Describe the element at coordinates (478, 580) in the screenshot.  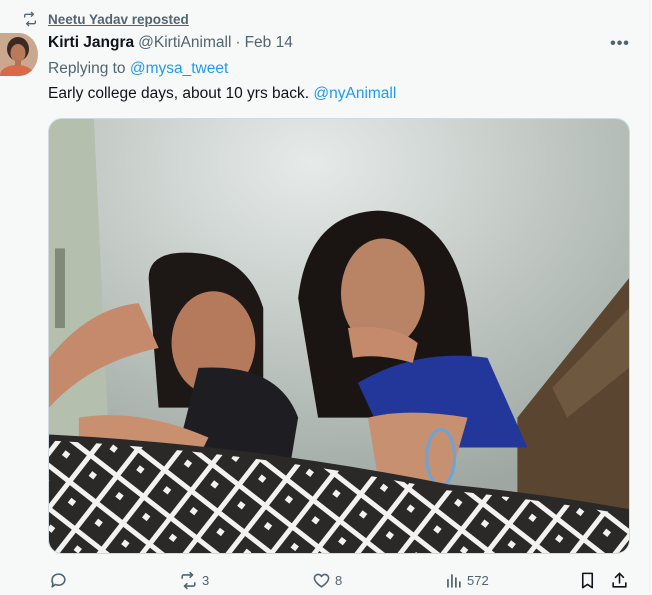
I see `views-count: 572` at that location.